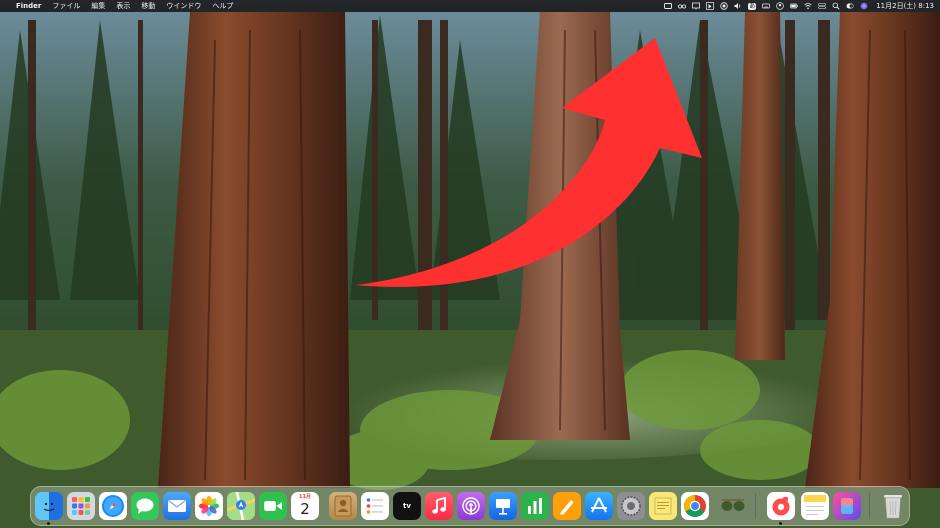 The width and height of the screenshot is (940, 528). Describe the element at coordinates (145, 506) in the screenshot. I see `messages-icon` at that location.